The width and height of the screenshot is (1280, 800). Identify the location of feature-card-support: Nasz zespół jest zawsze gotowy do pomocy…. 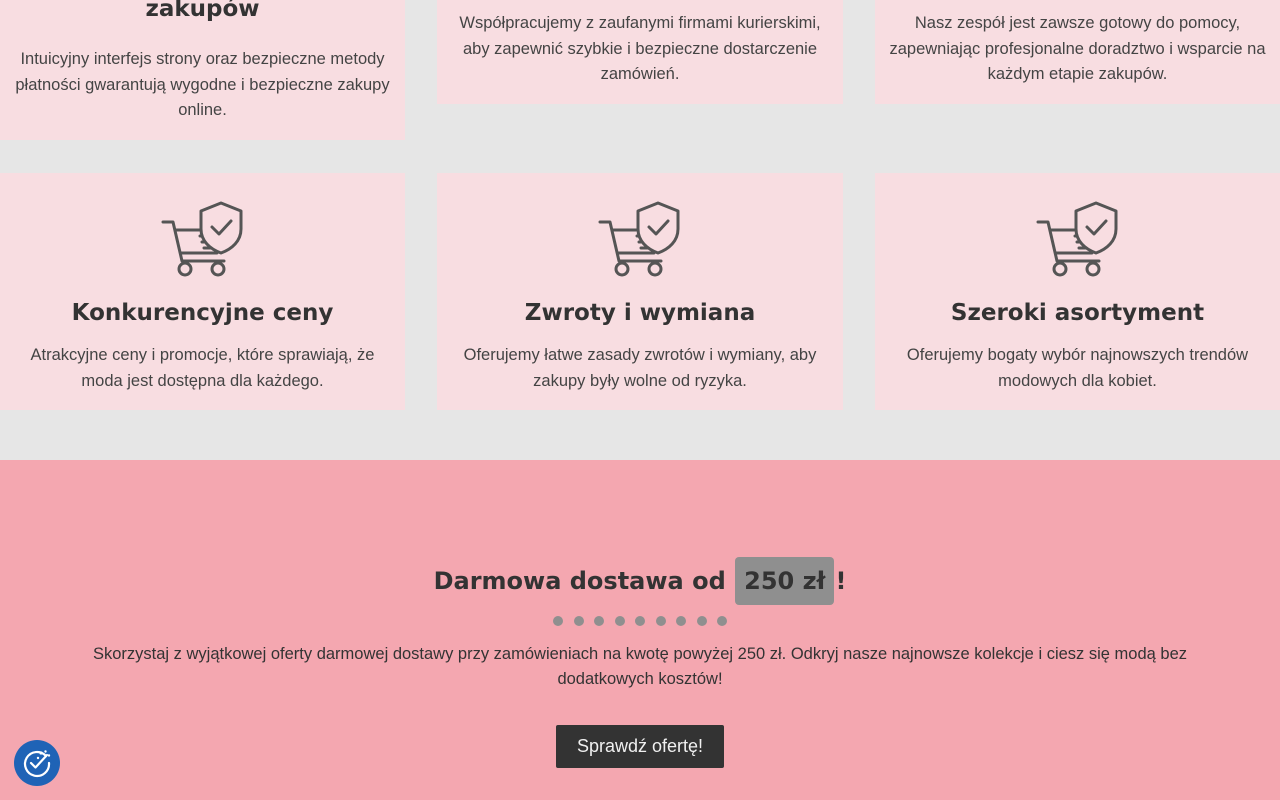
(1077, 52).